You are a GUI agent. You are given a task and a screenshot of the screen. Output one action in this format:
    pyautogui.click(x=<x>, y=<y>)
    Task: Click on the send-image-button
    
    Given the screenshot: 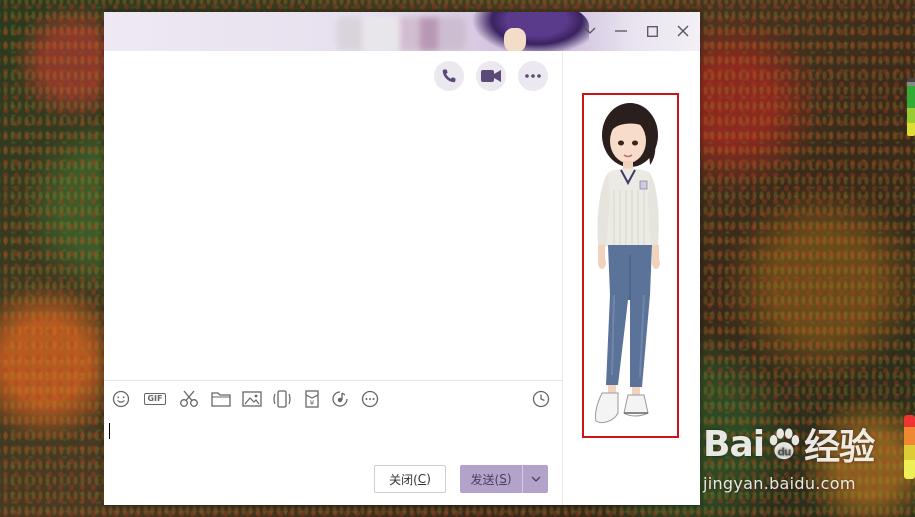 What is the action you would take?
    pyautogui.click(x=252, y=399)
    